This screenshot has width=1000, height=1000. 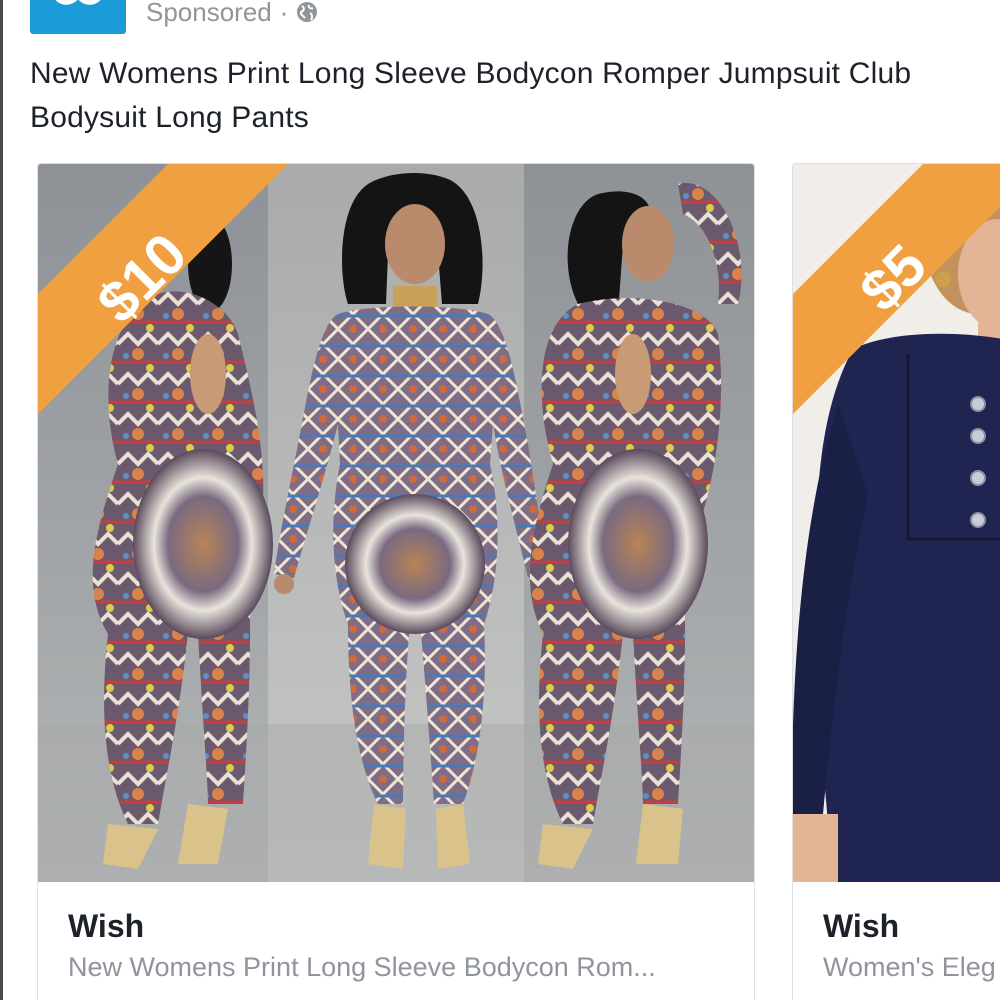 I want to click on advertiser-avatar, so click(x=78, y=17).